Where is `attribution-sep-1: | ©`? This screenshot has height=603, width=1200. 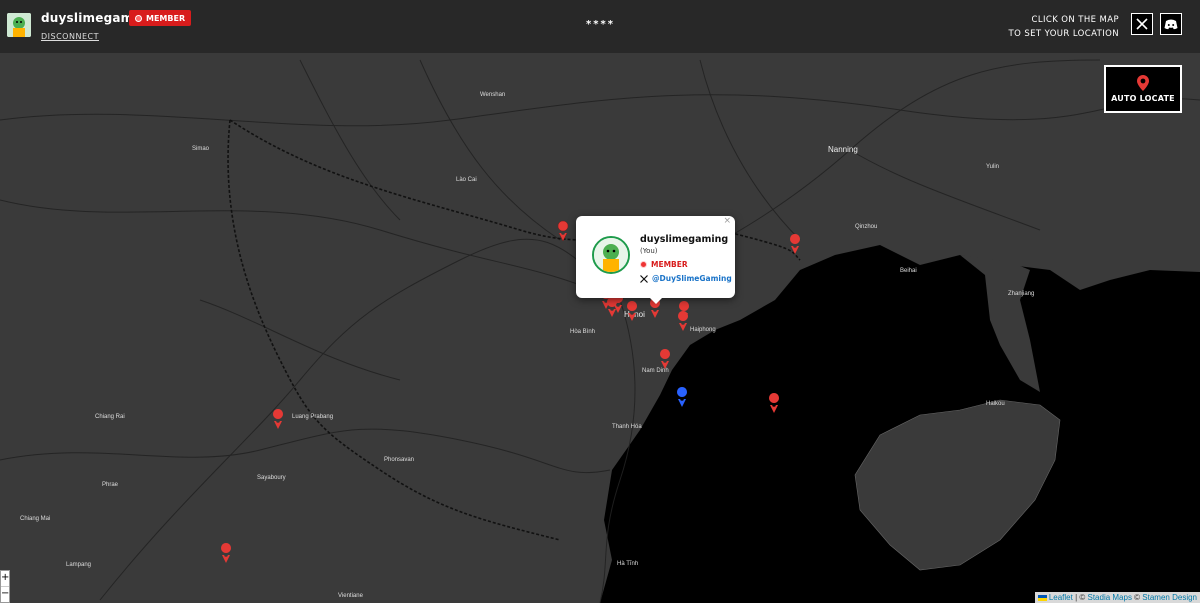 attribution-sep-1: | © is located at coordinates (1080, 597).